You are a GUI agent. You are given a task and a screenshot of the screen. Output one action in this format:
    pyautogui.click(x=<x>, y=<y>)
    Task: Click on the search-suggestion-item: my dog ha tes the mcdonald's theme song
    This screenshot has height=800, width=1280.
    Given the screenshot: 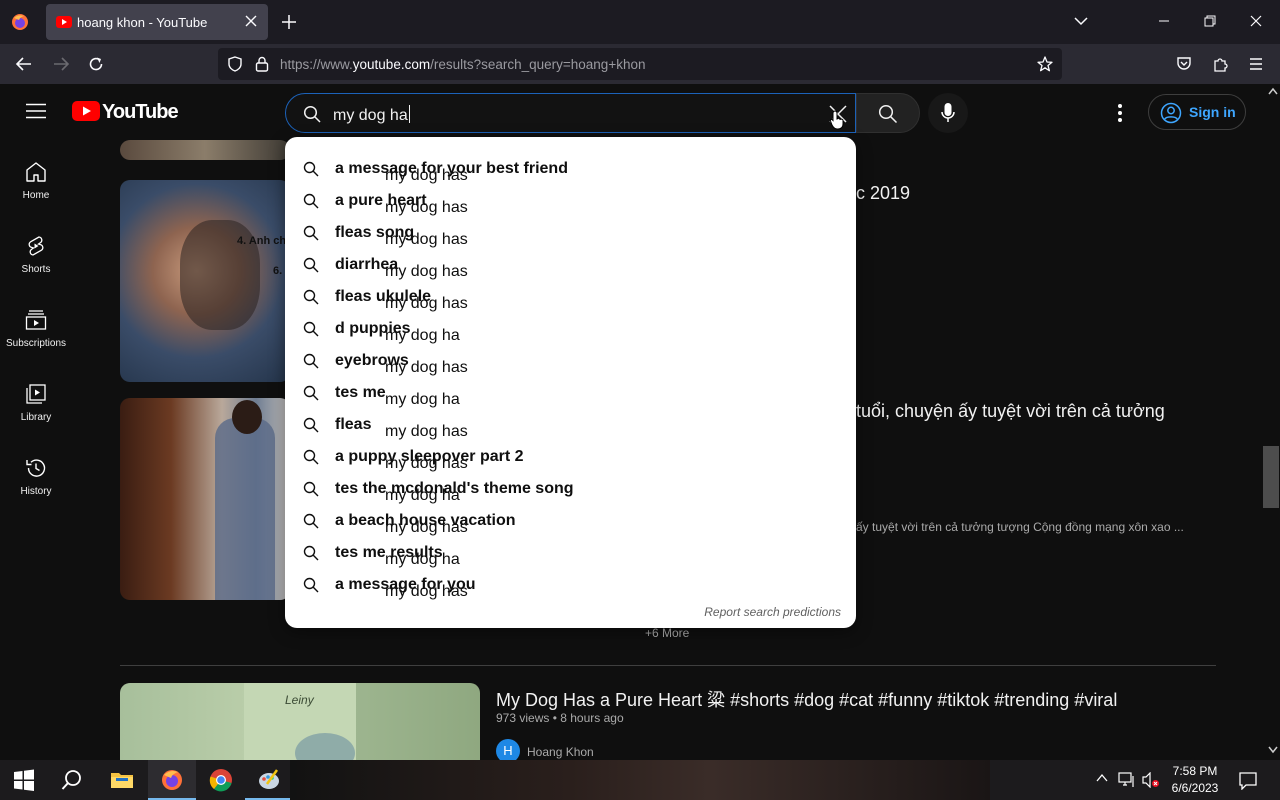 What is the action you would take?
    pyautogui.click(x=570, y=489)
    